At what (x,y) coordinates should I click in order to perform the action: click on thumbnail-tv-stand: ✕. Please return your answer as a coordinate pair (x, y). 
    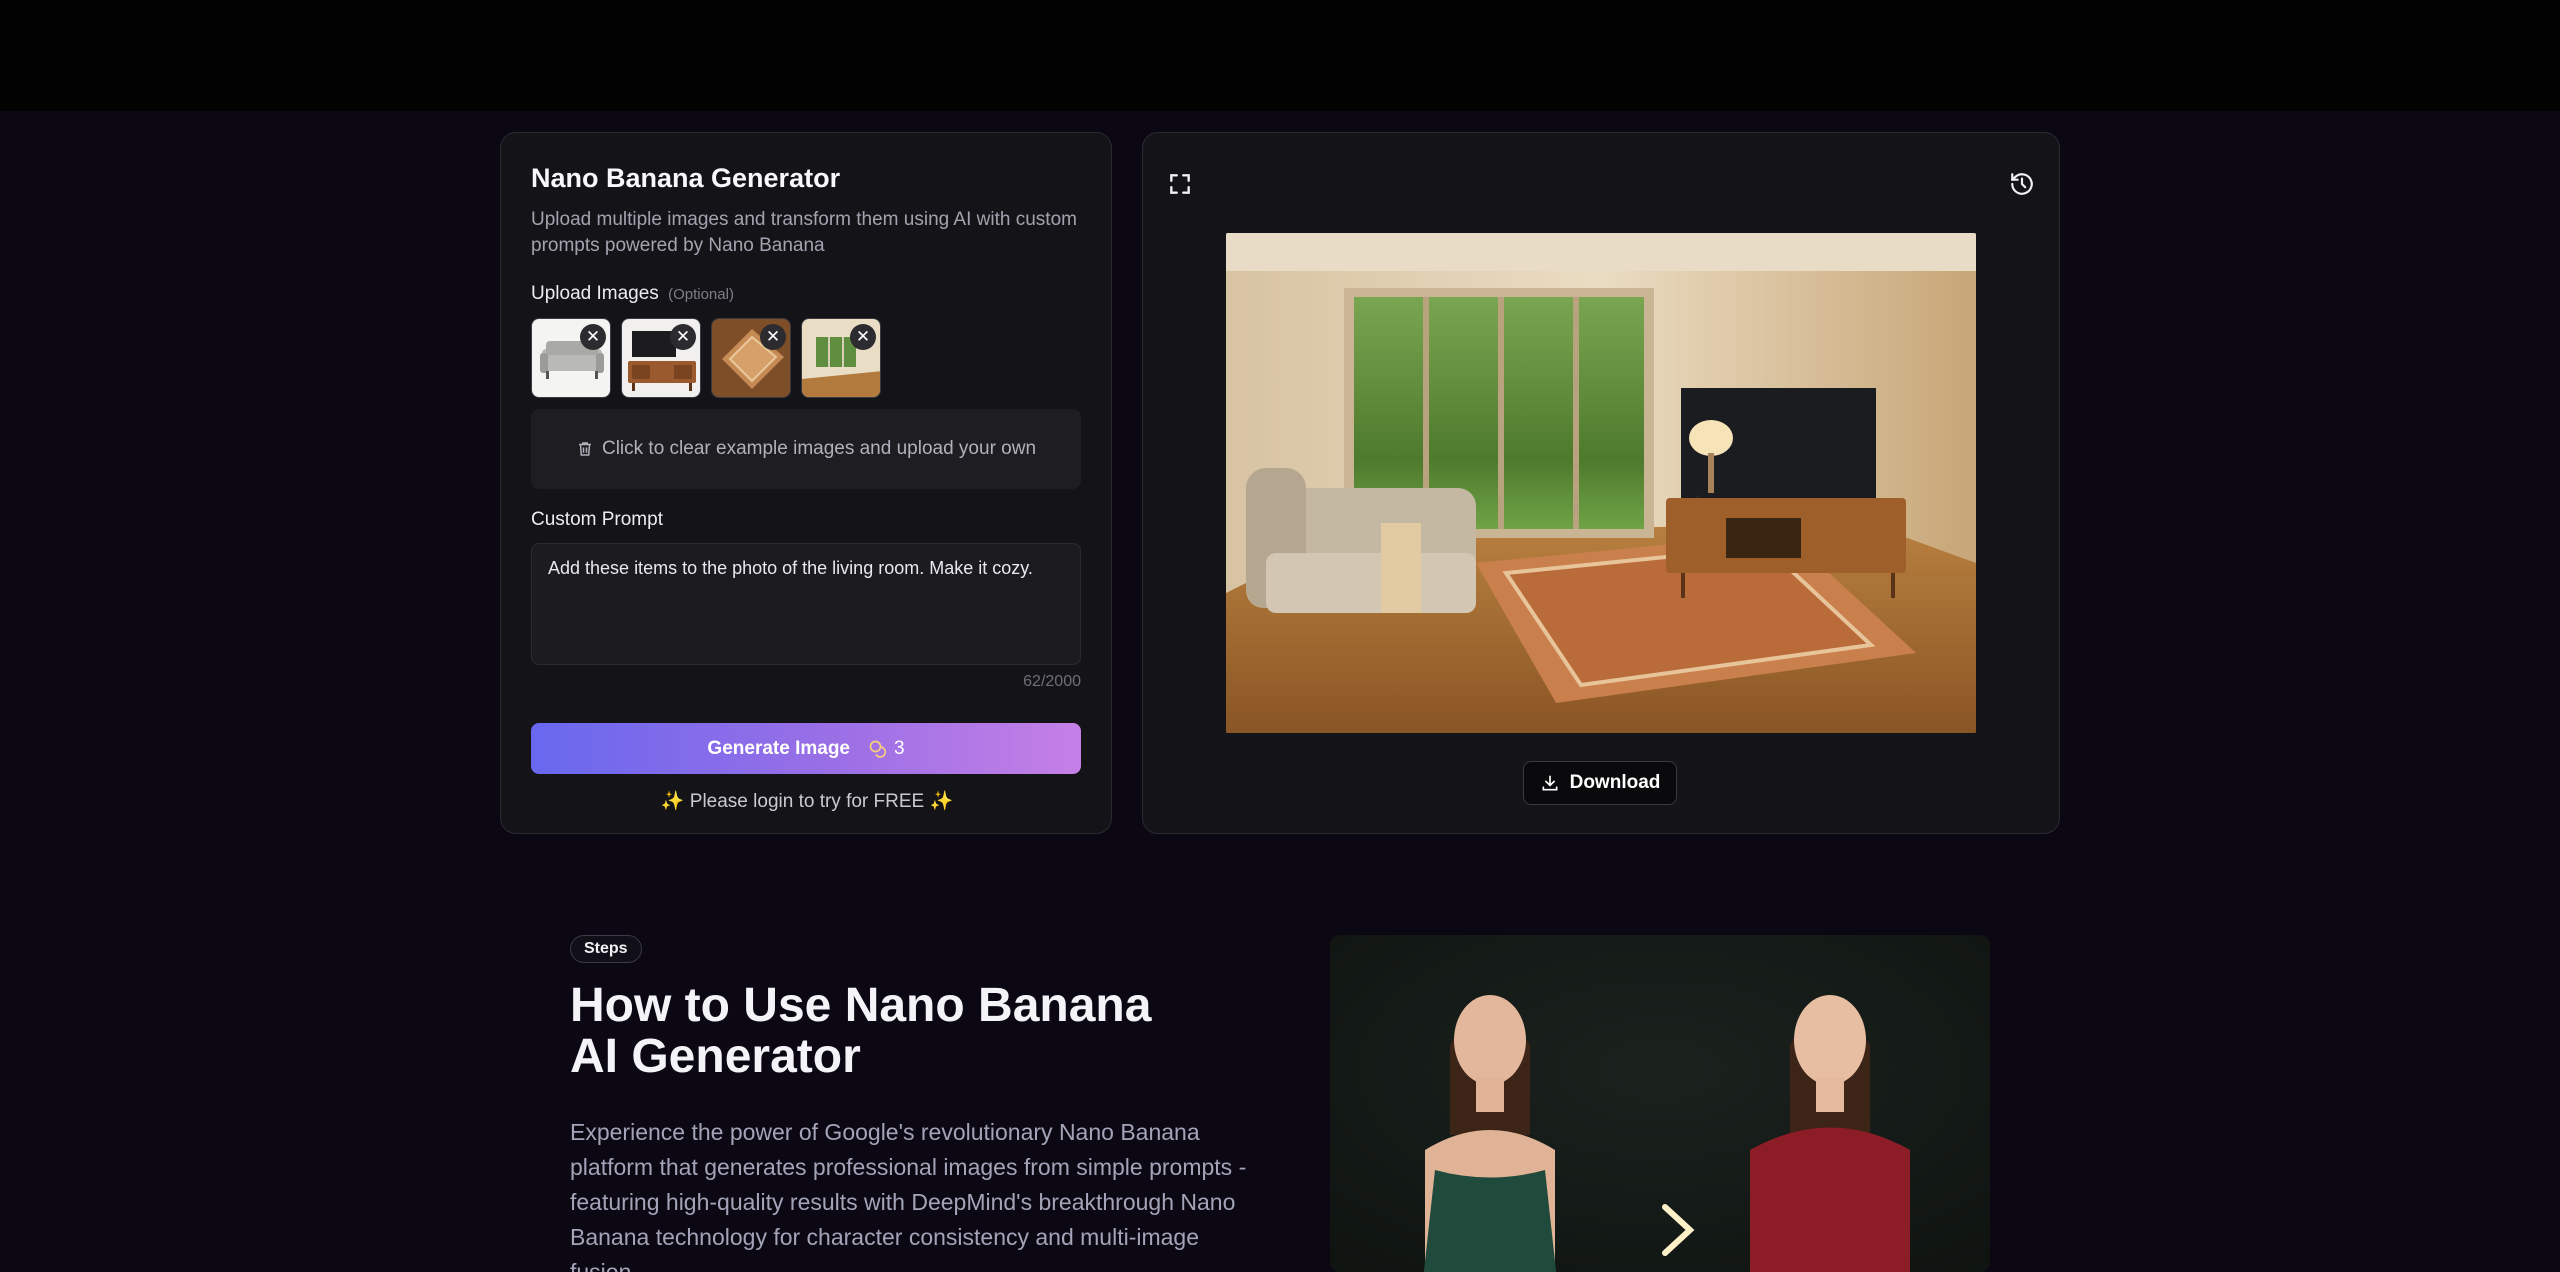
    Looking at the image, I should click on (661, 358).